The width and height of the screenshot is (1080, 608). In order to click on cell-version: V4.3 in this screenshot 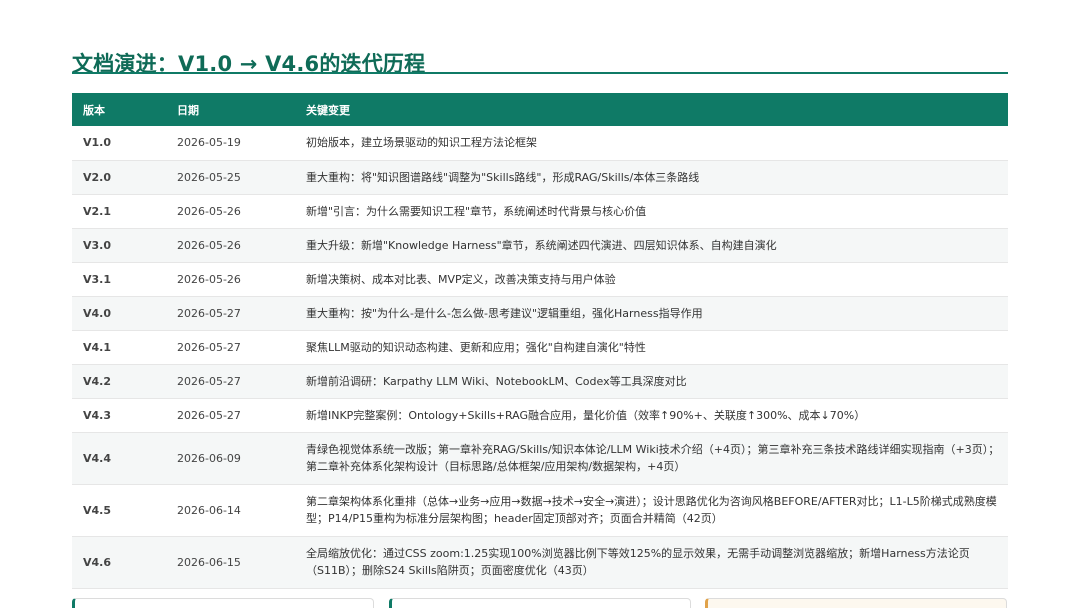, I will do `click(119, 415)`.